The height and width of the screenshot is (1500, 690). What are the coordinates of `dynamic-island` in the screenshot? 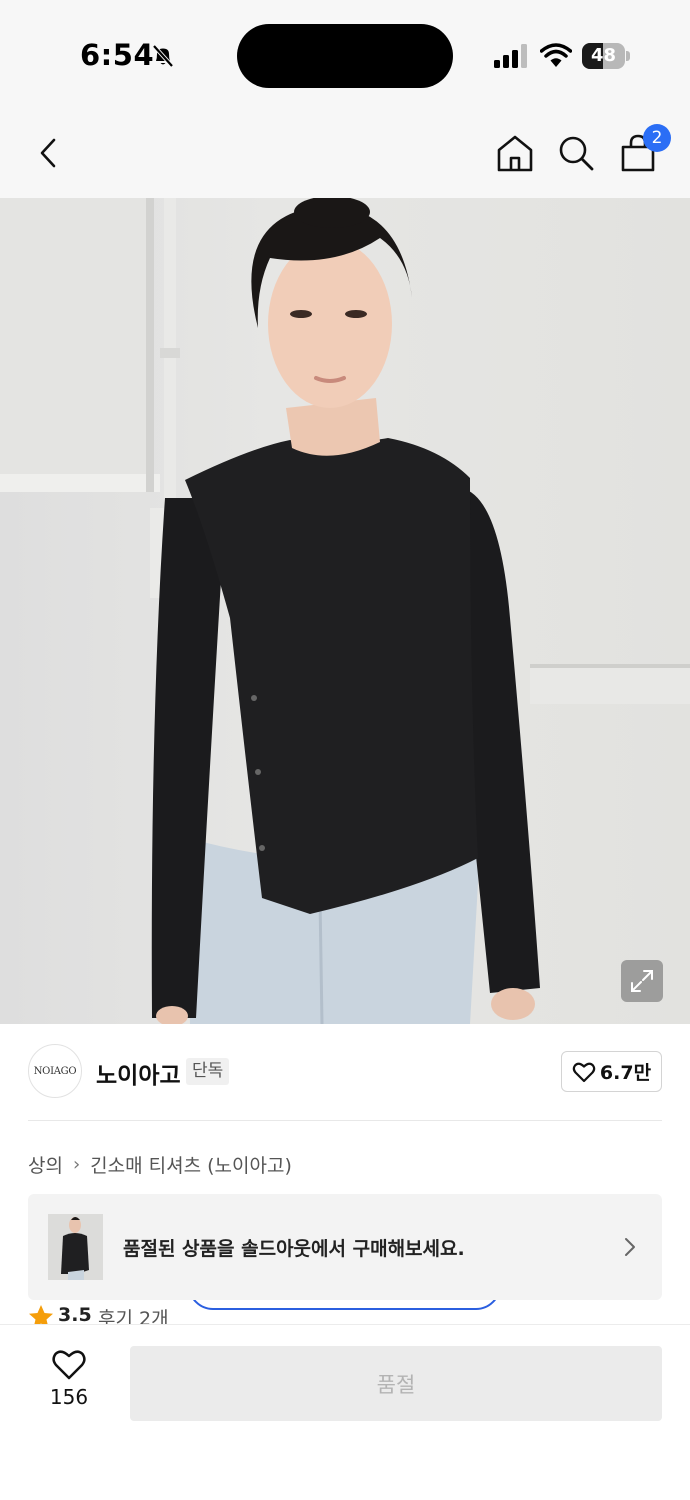 It's located at (345, 56).